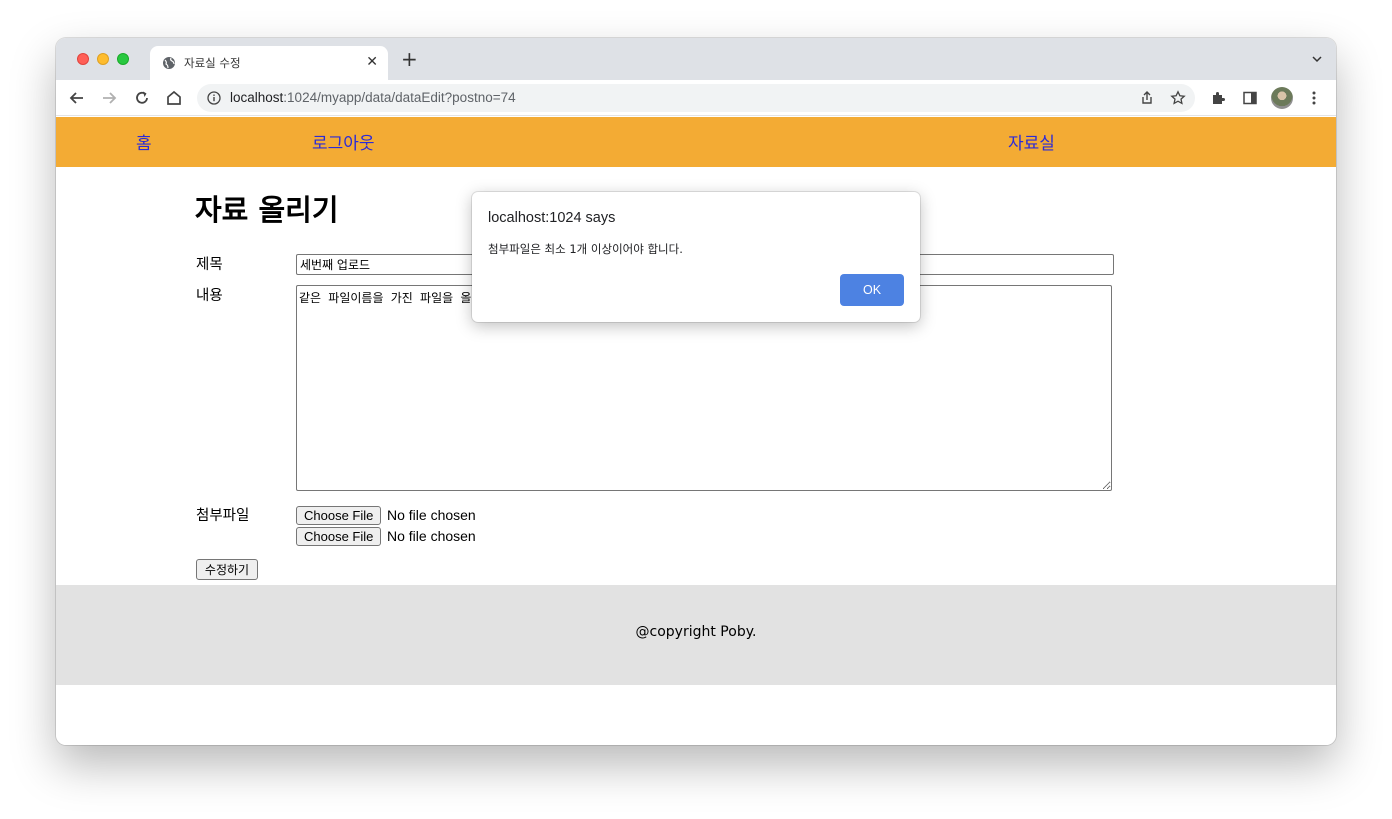 The width and height of the screenshot is (1392, 819). I want to click on site-navbar: 홈 로그아웃 자료실, so click(696, 142).